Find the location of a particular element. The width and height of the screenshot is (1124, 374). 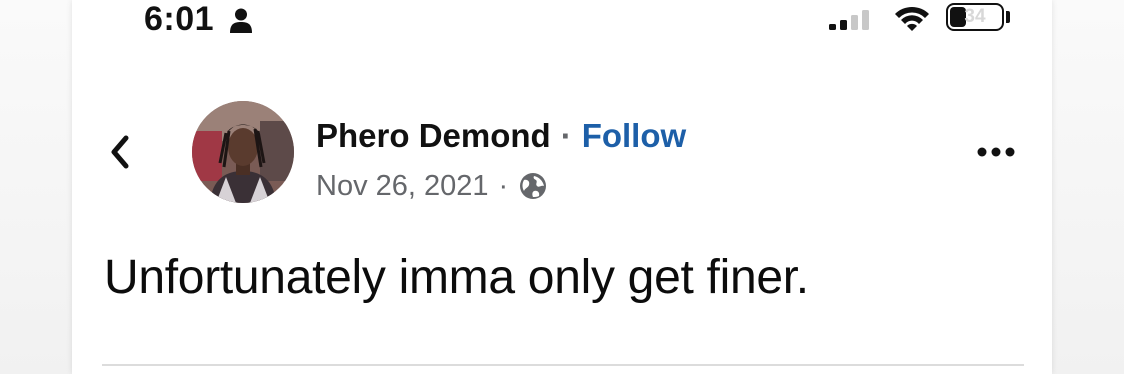

author-avatar is located at coordinates (243, 152).